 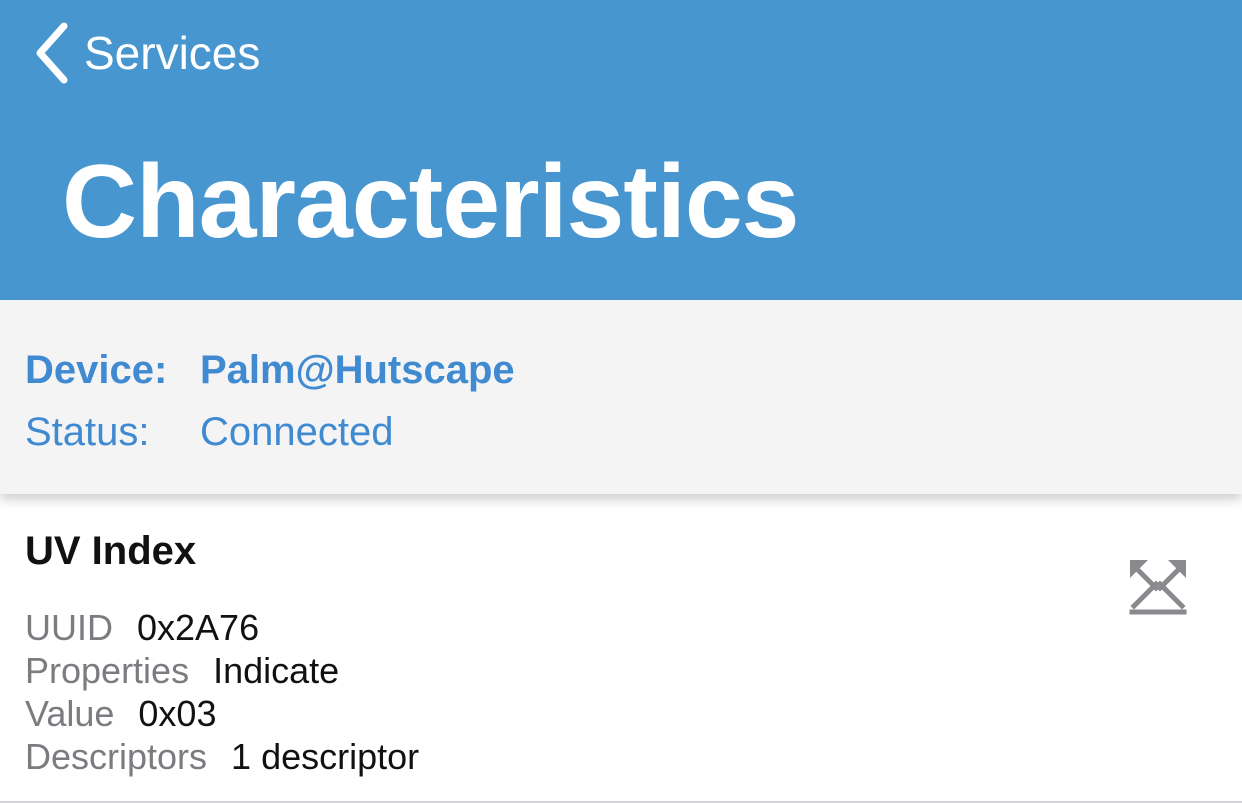 I want to click on properties-value: Indicate, so click(x=276, y=670).